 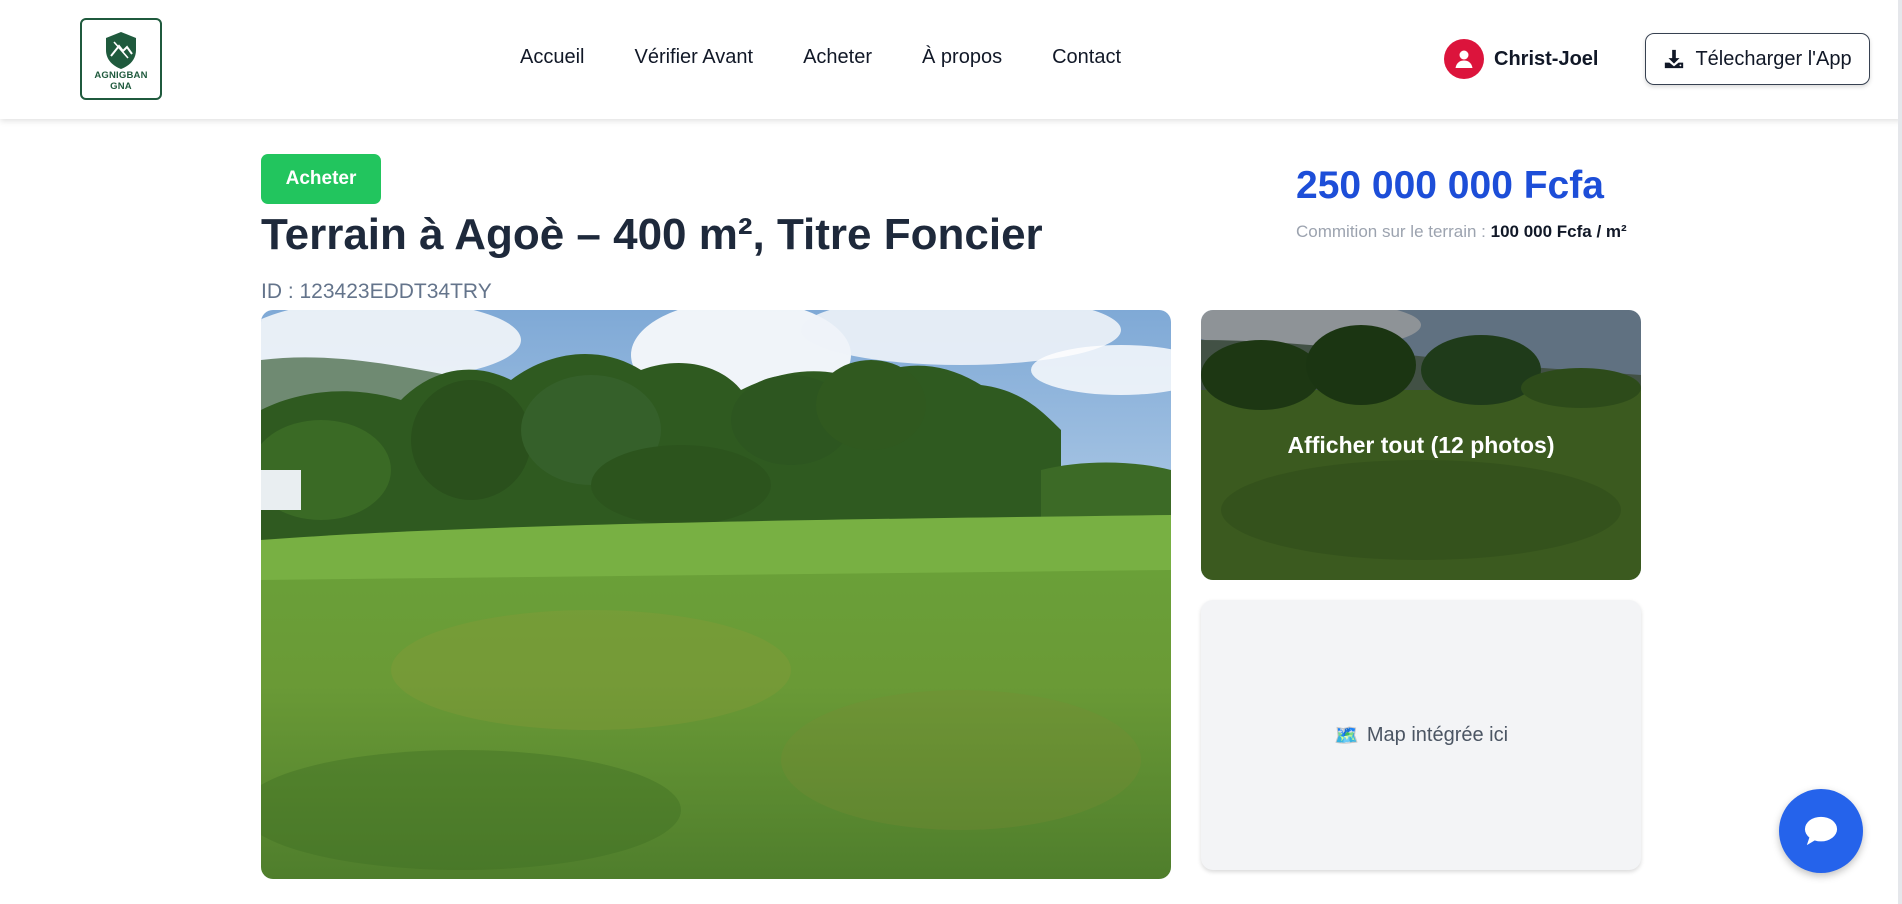 What do you see at coordinates (693, 57) in the screenshot?
I see `nav-link-verifier-avant: Vérifier Avant` at bounding box center [693, 57].